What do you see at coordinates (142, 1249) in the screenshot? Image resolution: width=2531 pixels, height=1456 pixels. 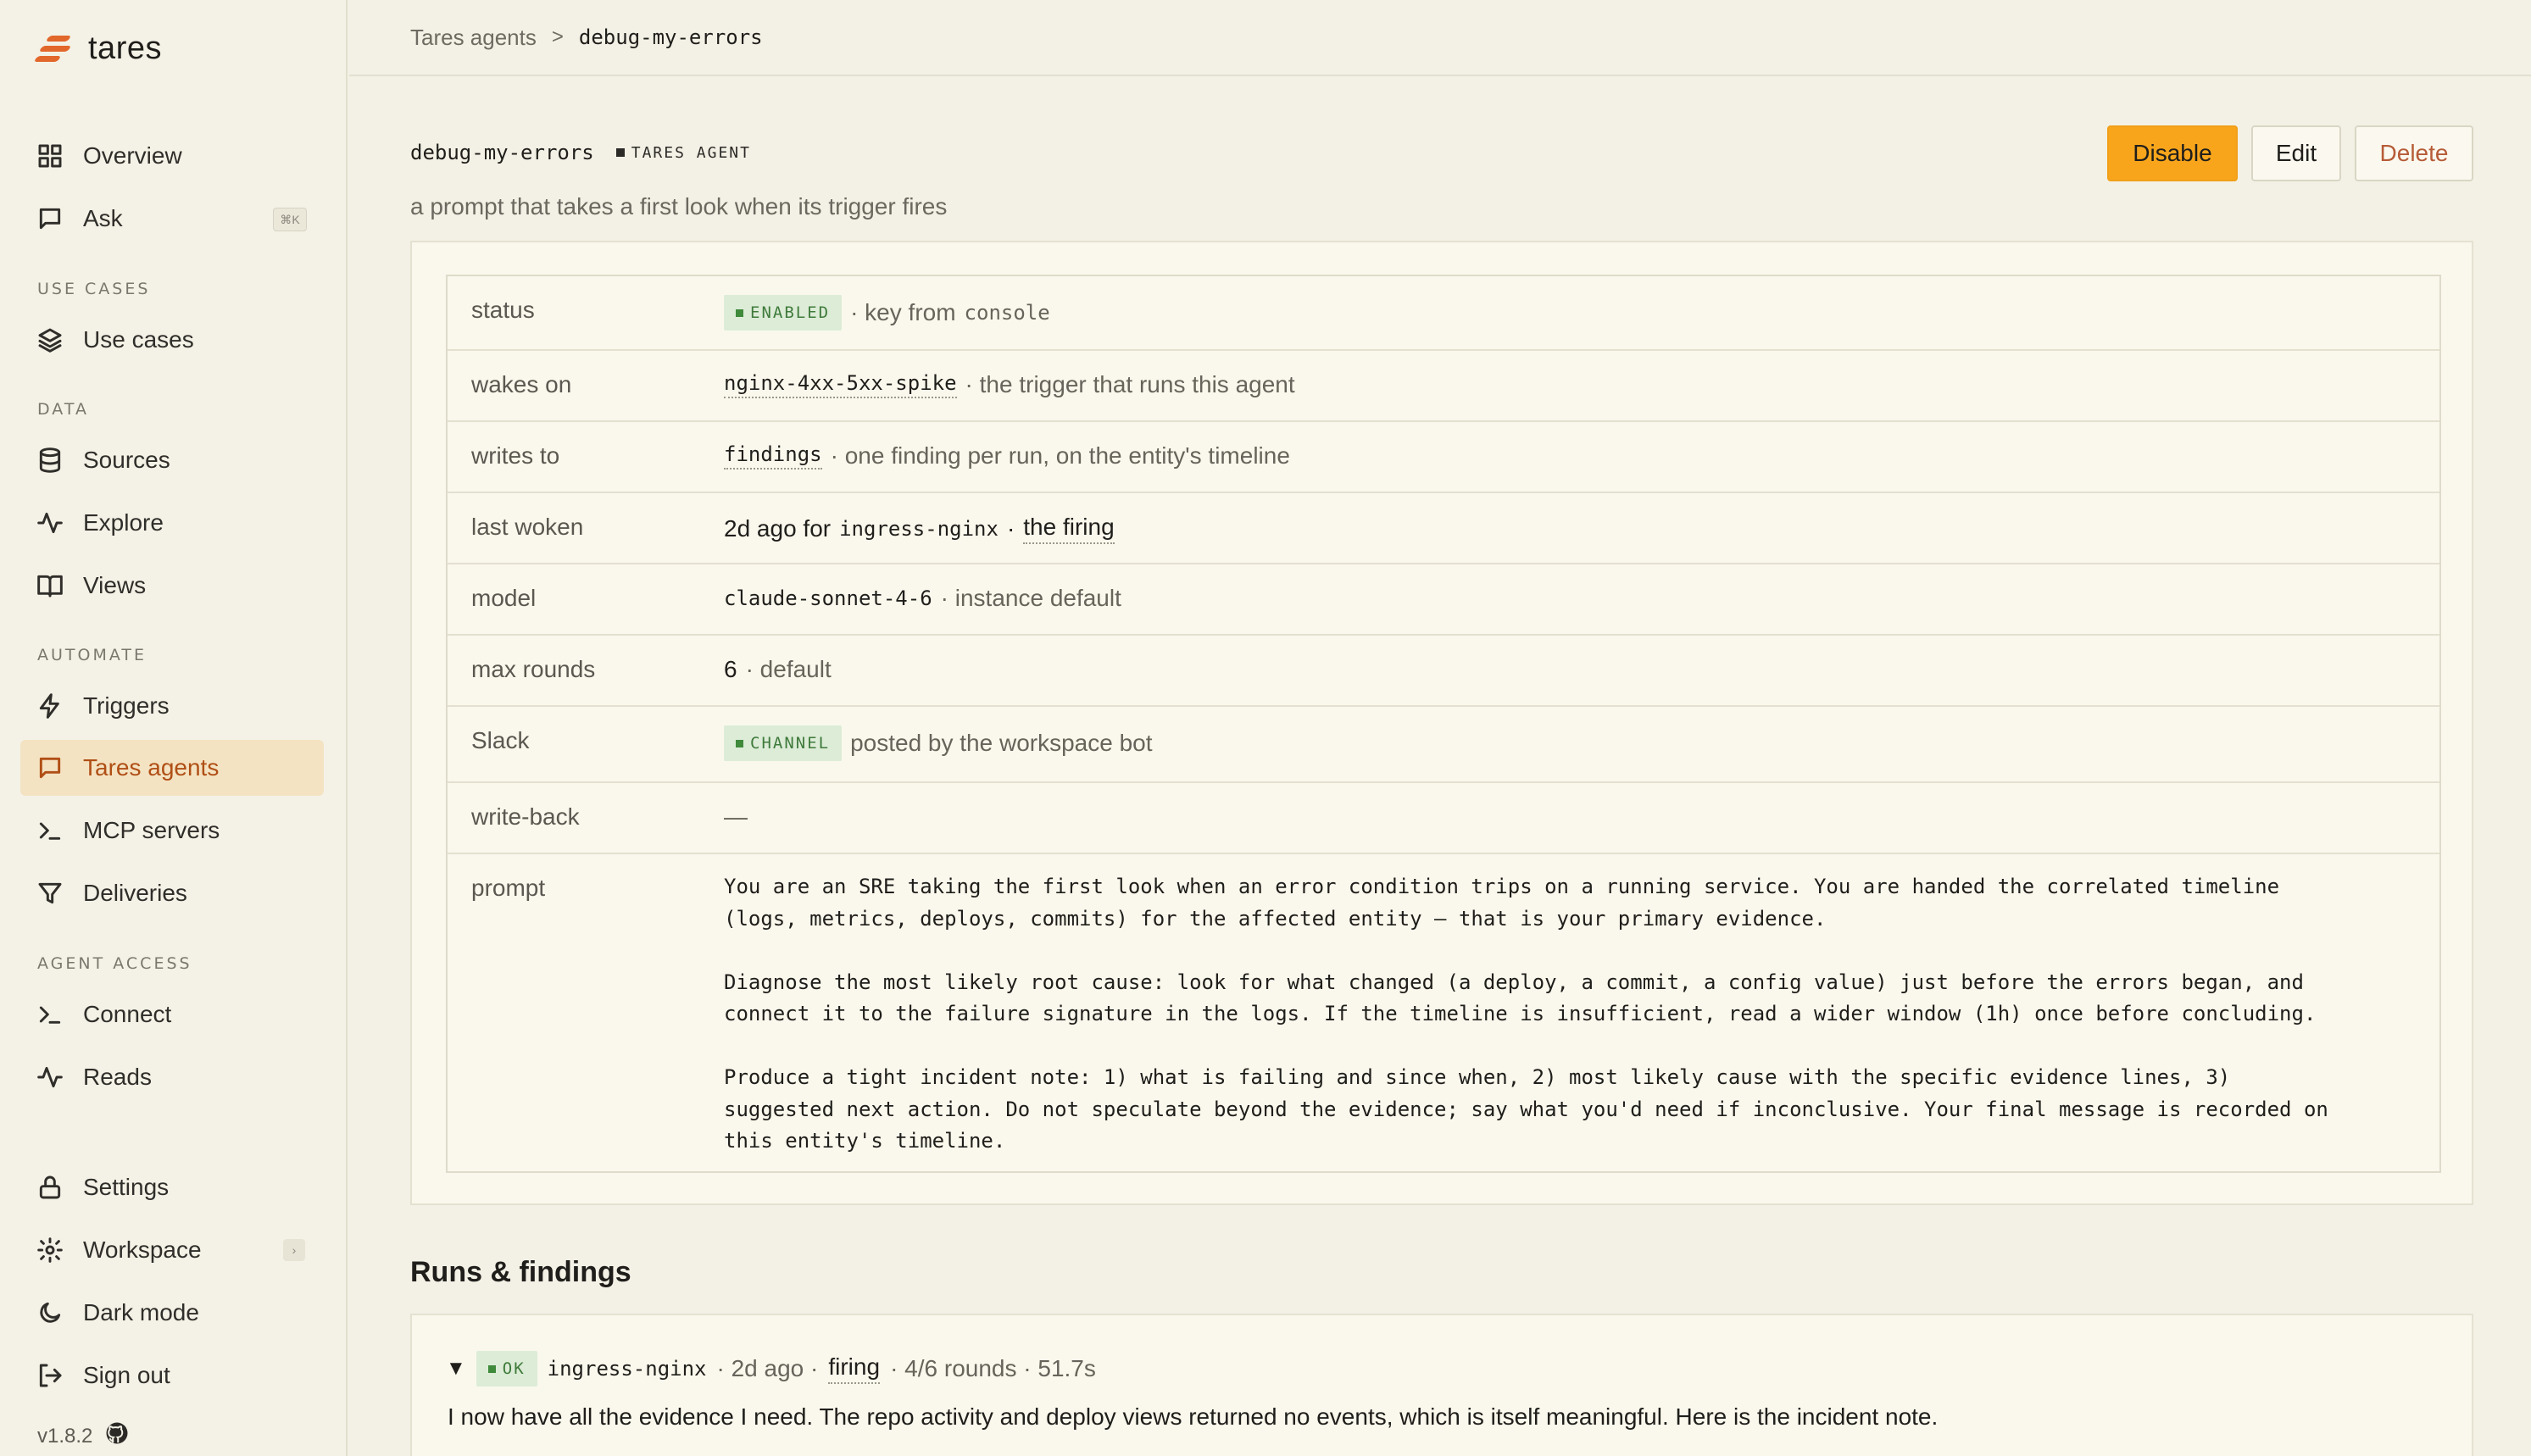 I see `sidebar-item-label: Workspace` at bounding box center [142, 1249].